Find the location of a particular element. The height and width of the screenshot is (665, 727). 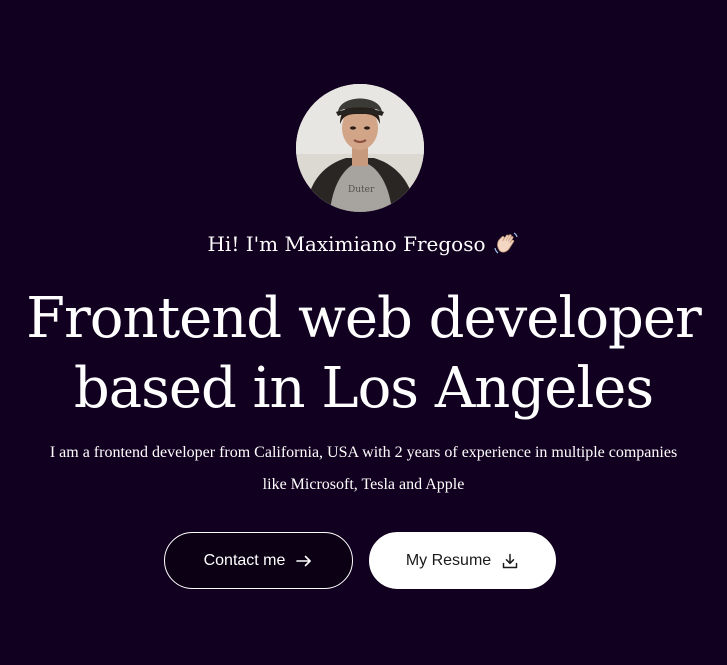

download-icon is located at coordinates (510, 561).